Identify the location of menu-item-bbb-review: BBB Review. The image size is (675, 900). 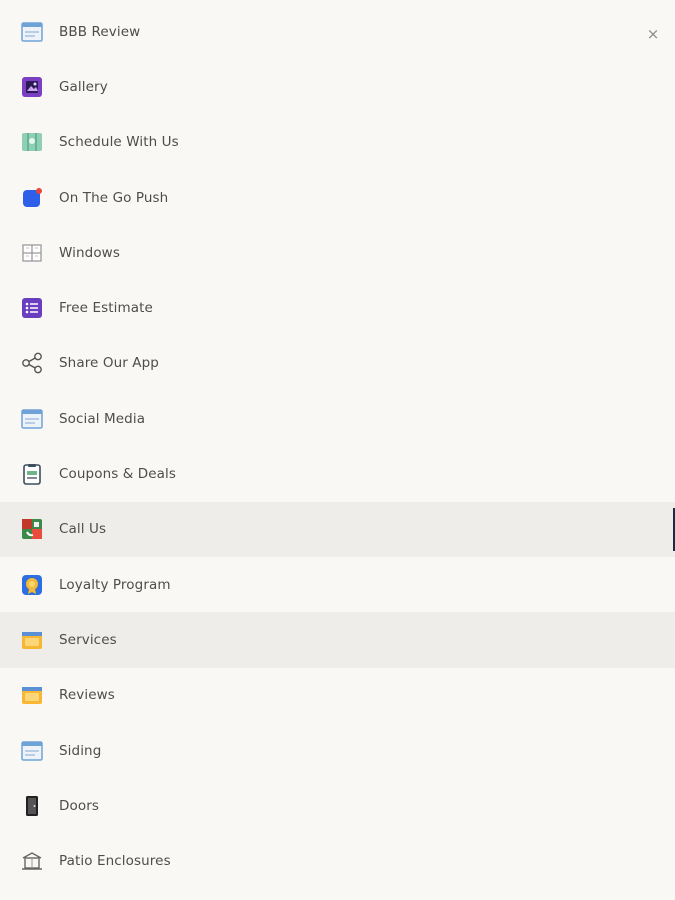
(337, 31).